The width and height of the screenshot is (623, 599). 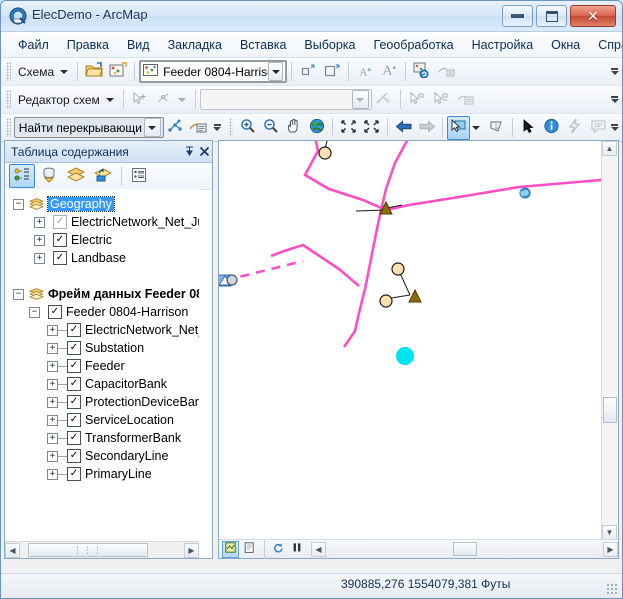 I want to click on toc-layer-feeder: + ✓ Feeder, so click(x=102, y=366).